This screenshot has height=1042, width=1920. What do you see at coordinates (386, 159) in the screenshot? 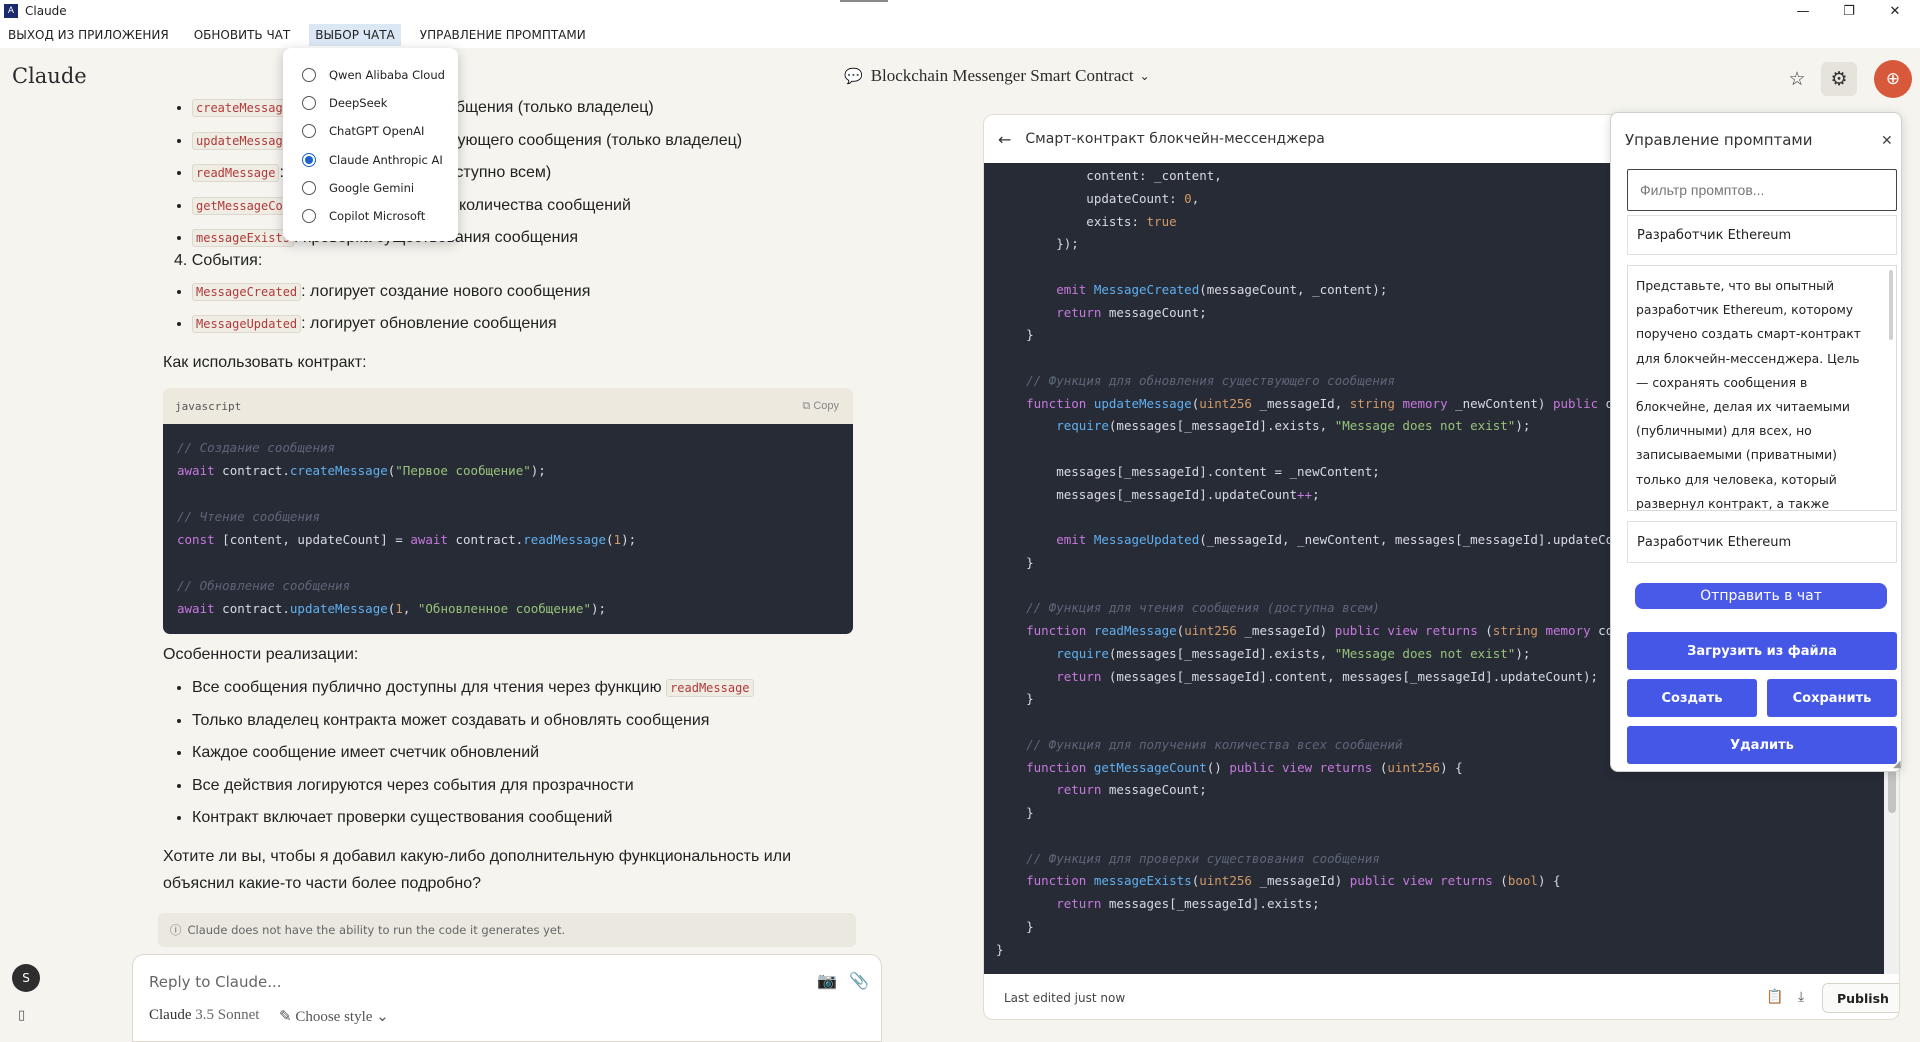
I see `option-label: Claude Anthropic AI` at bounding box center [386, 159].